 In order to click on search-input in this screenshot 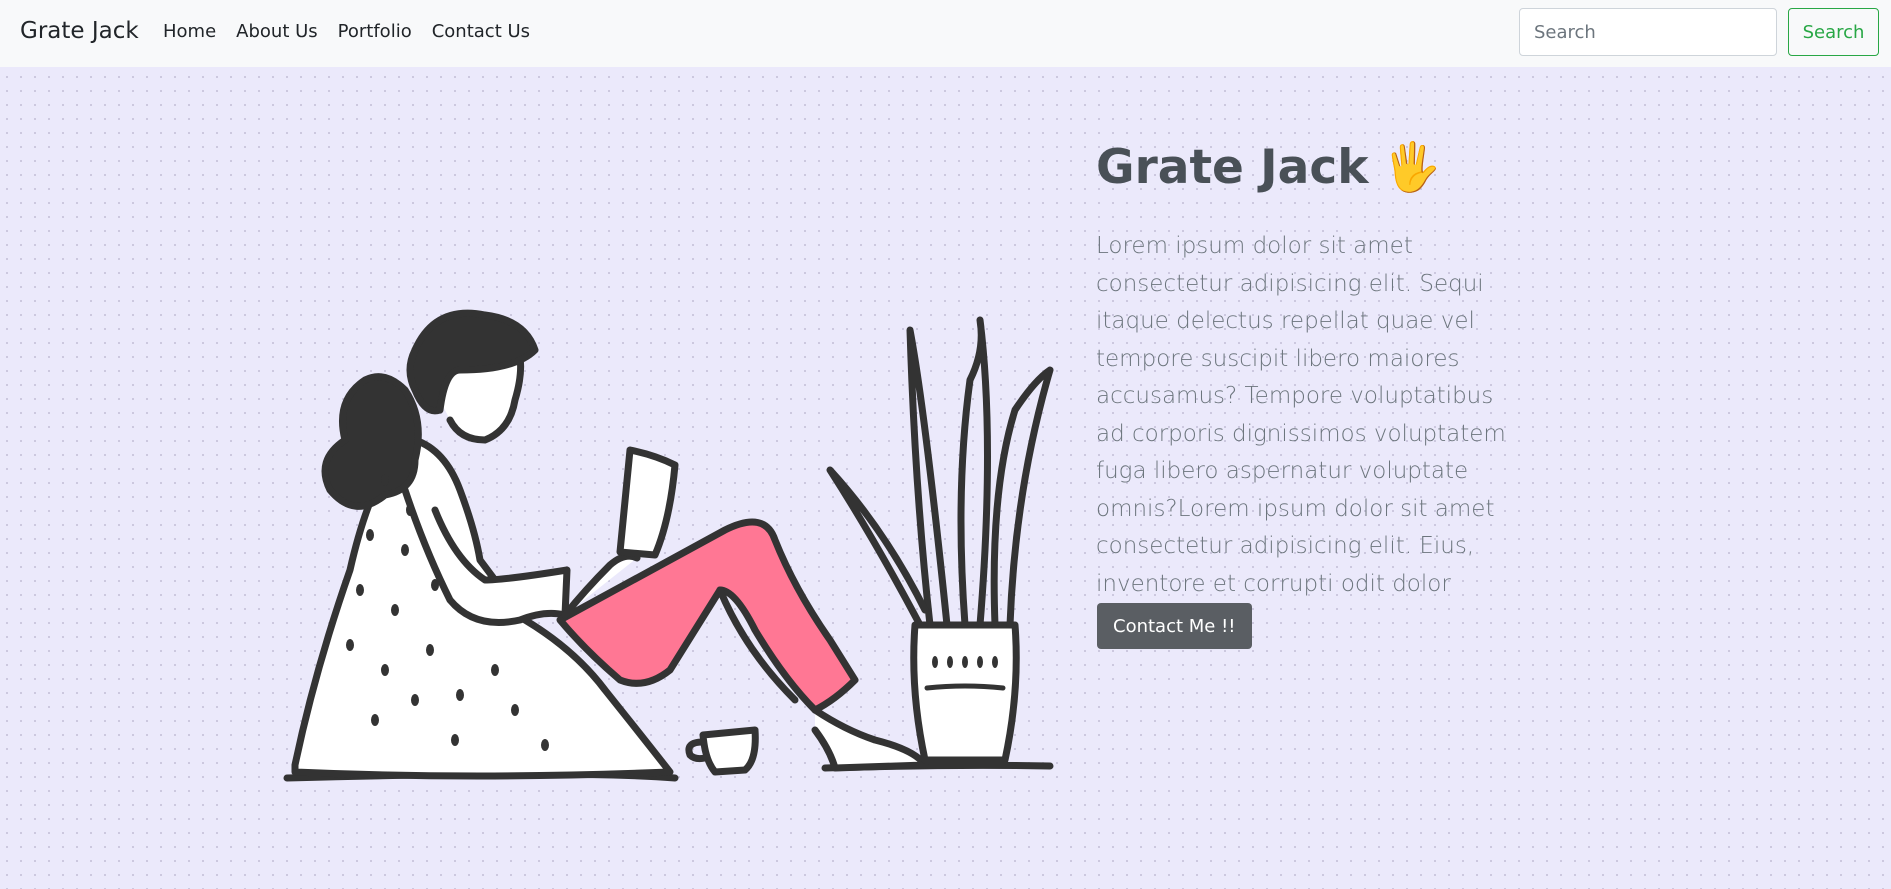, I will do `click(1648, 32)`.